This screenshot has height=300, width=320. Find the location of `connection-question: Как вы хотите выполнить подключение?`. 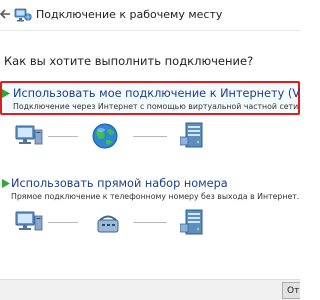

connection-question: Как вы хотите выполнить подключение? is located at coordinates (129, 61).